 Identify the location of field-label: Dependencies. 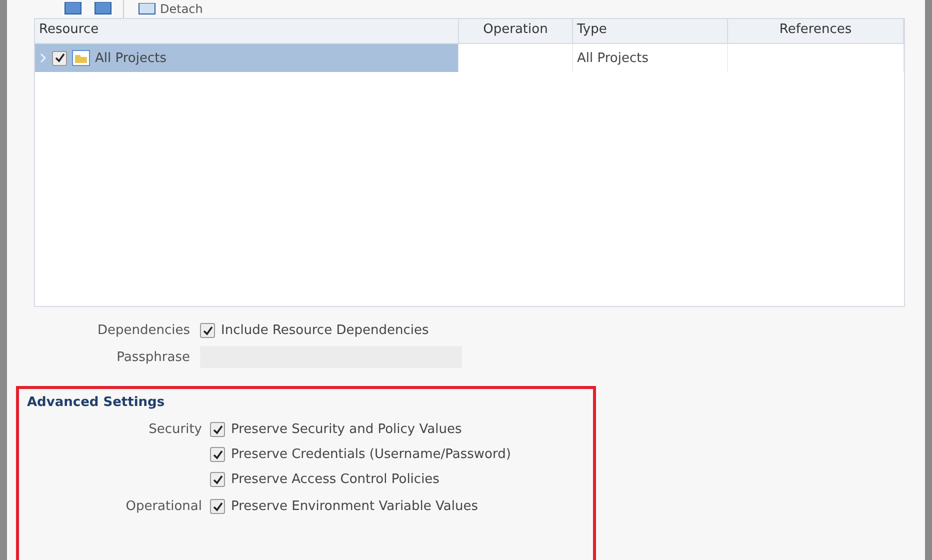
(143, 330).